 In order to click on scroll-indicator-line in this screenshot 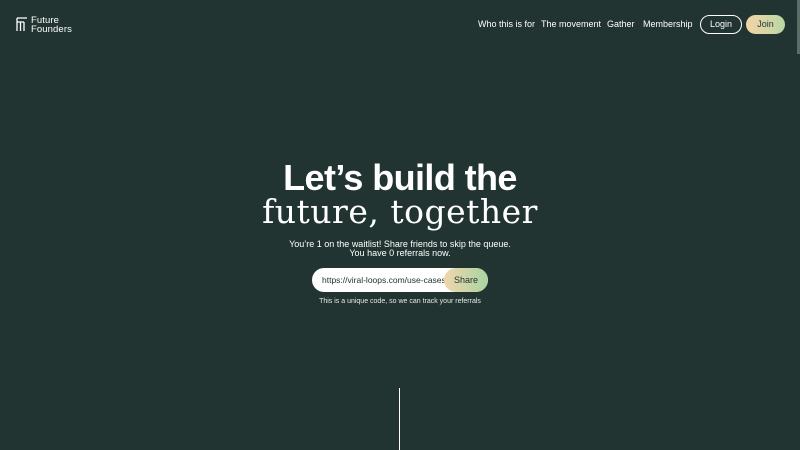, I will do `click(399, 419)`.